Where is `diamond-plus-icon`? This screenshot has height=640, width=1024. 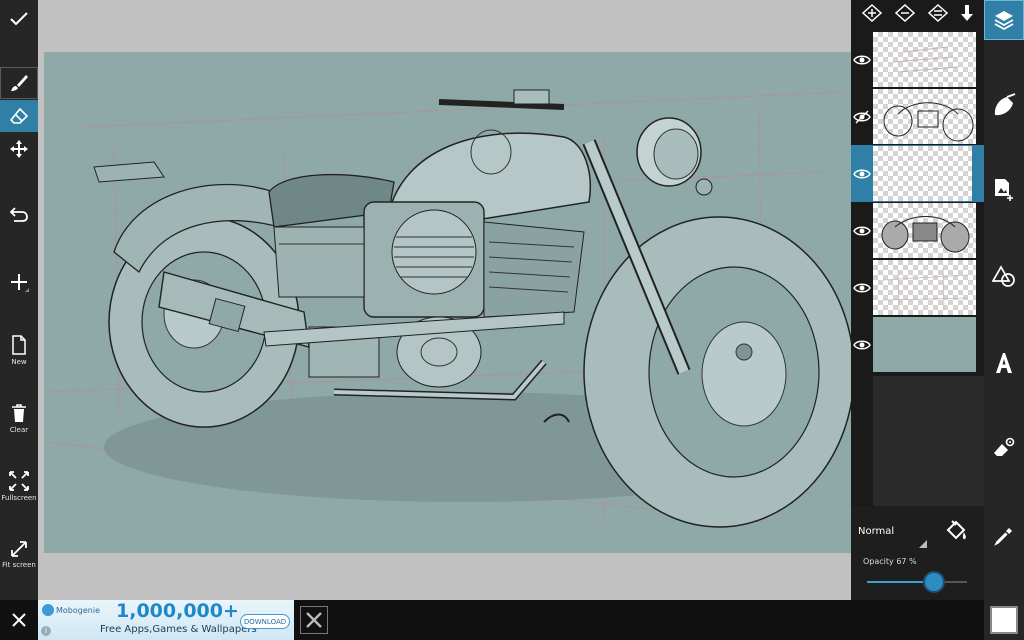
diamond-plus-icon is located at coordinates (871, 13).